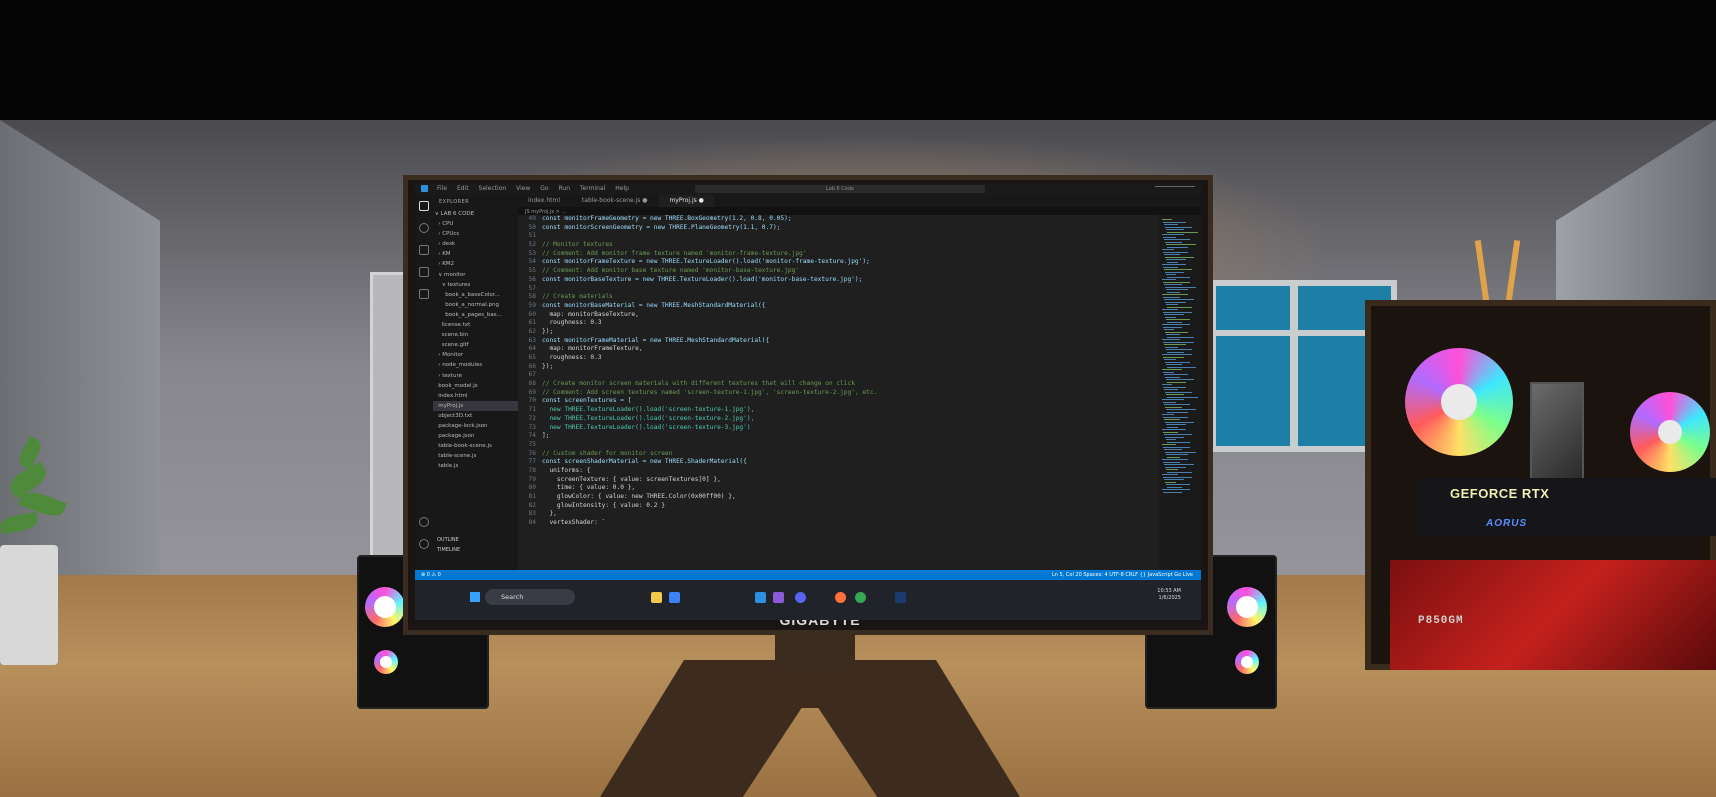 The width and height of the screenshot is (1716, 797). What do you see at coordinates (475, 355) in the screenshot?
I see `file-tree-item: › Monitor` at bounding box center [475, 355].